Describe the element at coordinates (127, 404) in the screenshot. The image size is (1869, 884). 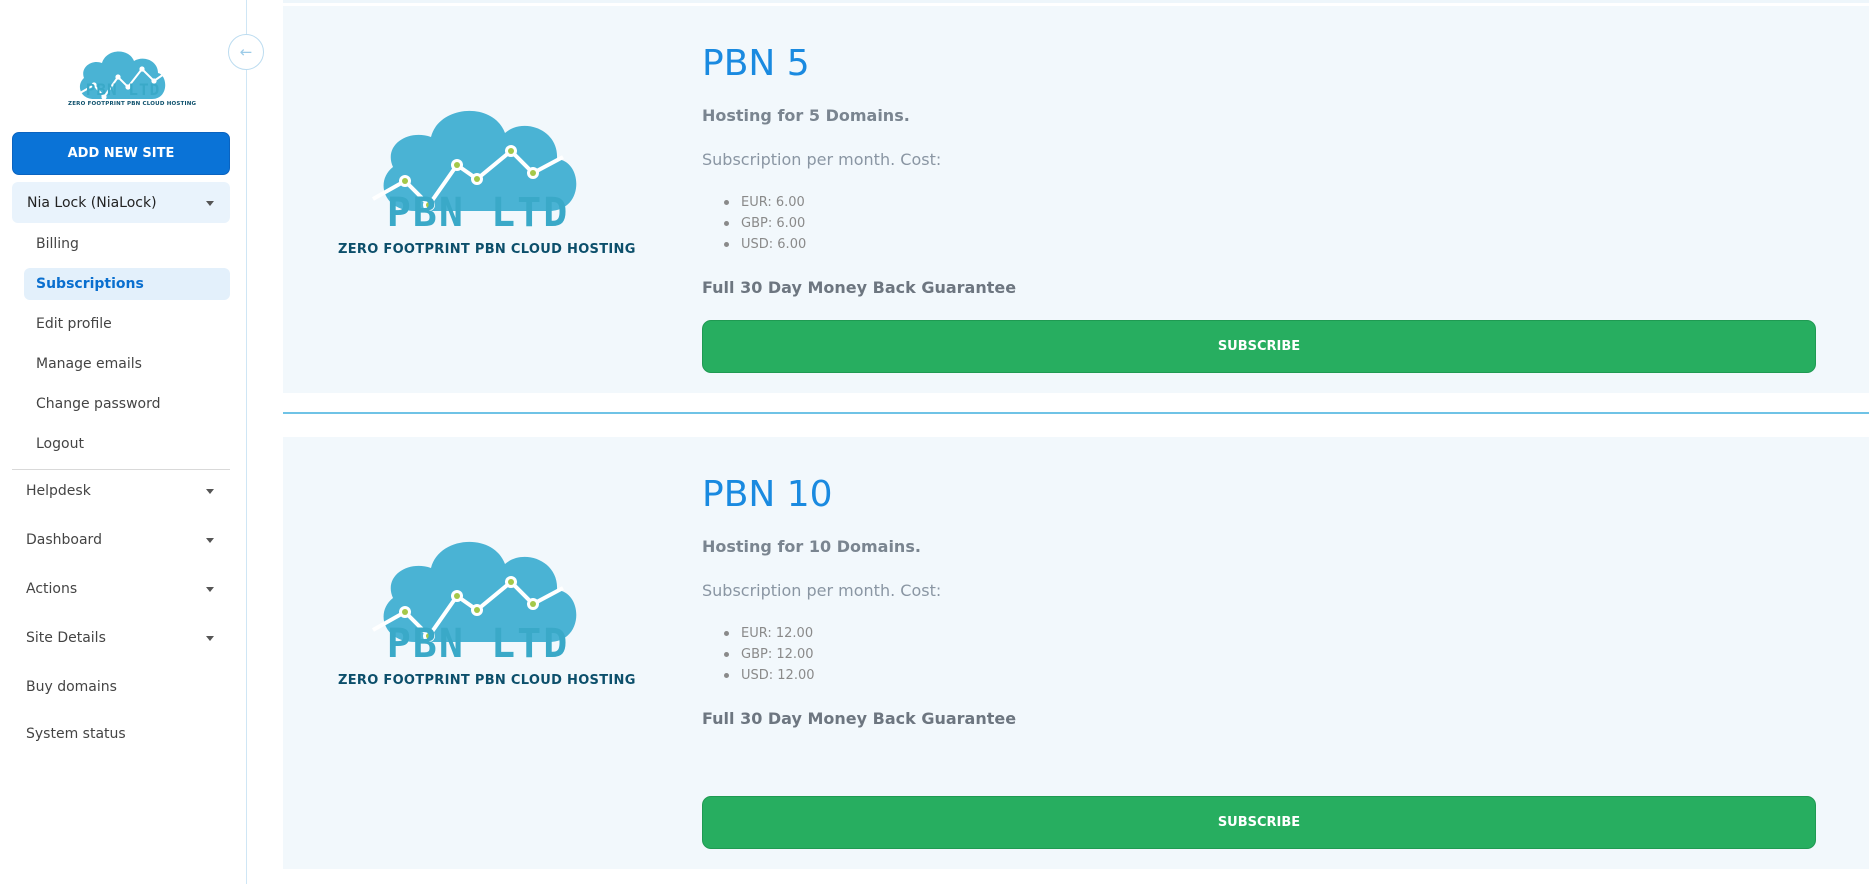
I see `sidebar-item-change-password: Change password` at that location.